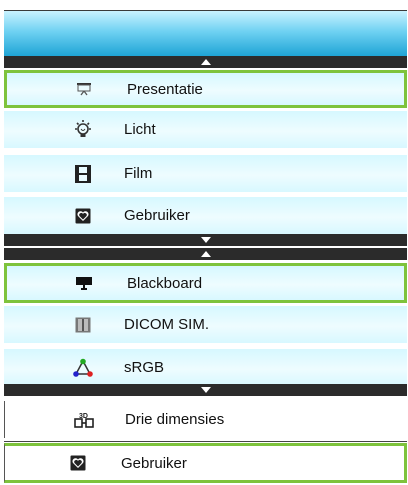  Describe the element at coordinates (205, 89) in the screenshot. I see `menu-item-presentatie: Presentatie` at that location.